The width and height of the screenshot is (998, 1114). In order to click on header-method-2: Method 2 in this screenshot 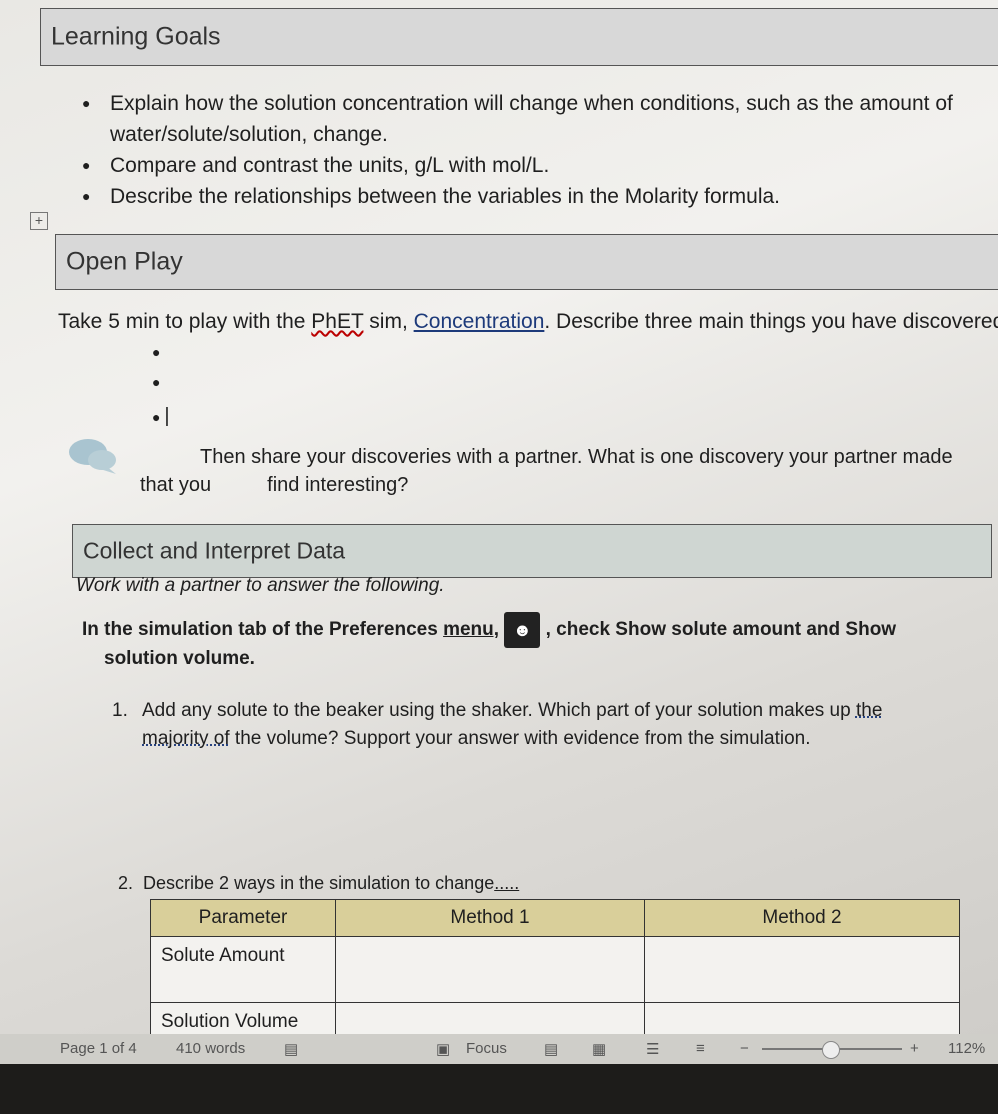, I will do `click(802, 918)`.